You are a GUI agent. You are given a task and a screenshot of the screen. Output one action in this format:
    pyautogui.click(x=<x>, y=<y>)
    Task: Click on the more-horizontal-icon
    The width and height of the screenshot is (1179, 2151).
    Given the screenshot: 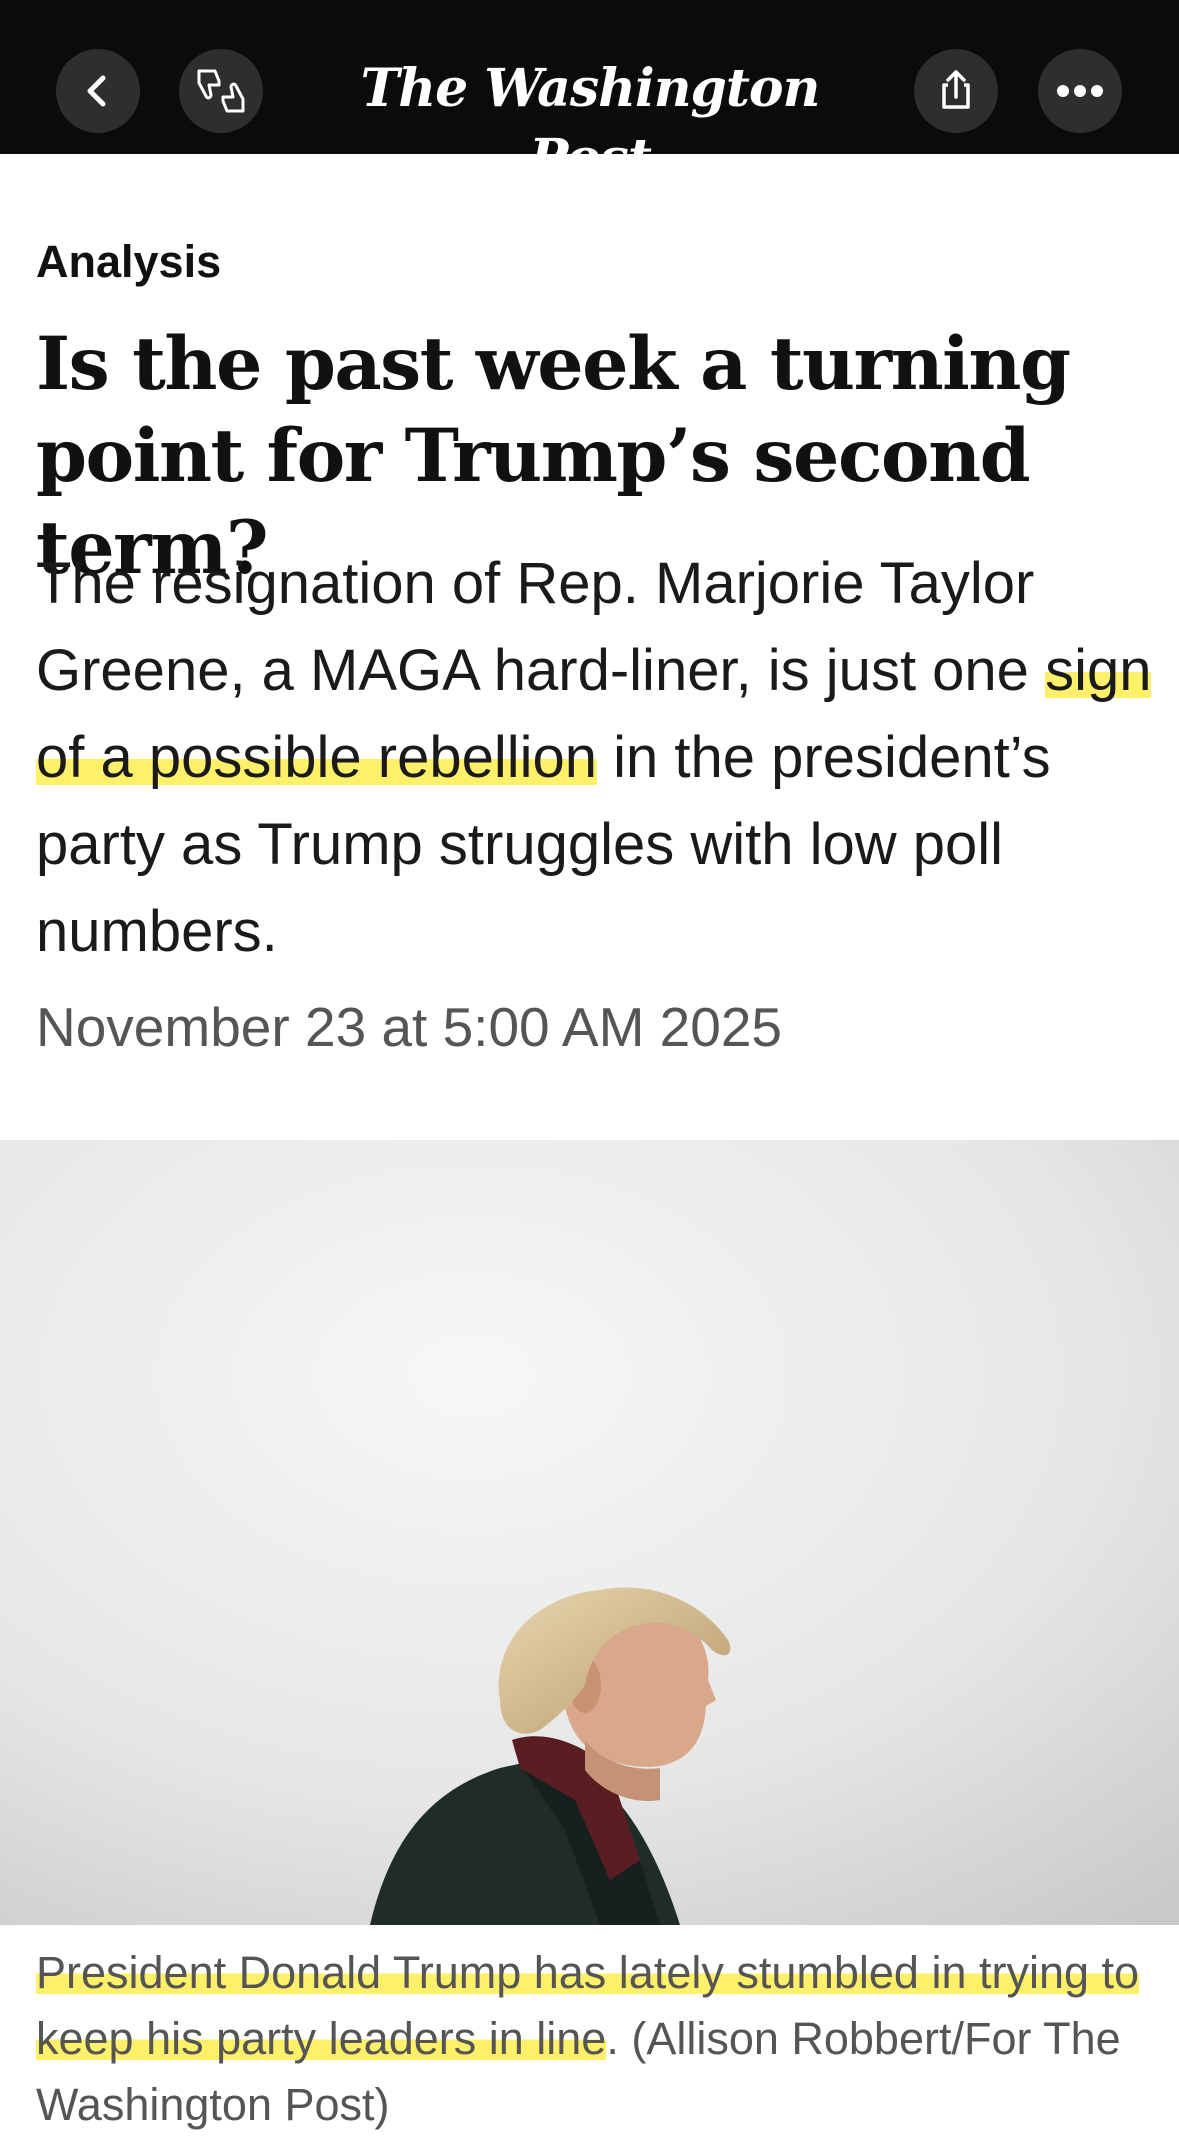 What is the action you would take?
    pyautogui.click(x=1080, y=91)
    